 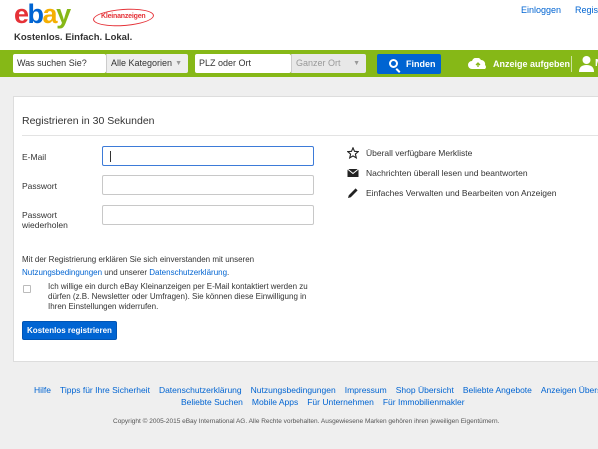 What do you see at coordinates (62, 272) in the screenshot?
I see `terms-of-use-link: Nutzungsbedingungen` at bounding box center [62, 272].